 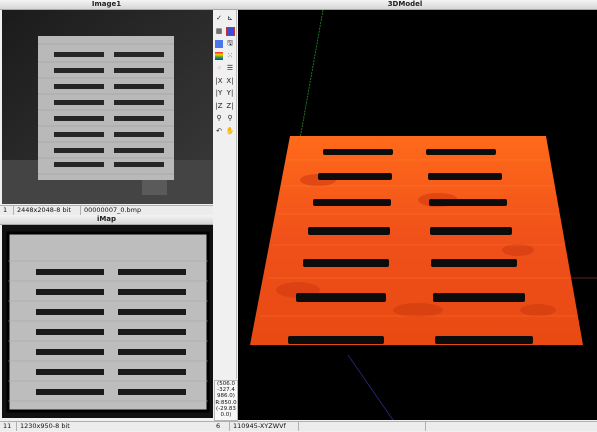 I want to click on z-min-icon: |Z, so click(x=219, y=106).